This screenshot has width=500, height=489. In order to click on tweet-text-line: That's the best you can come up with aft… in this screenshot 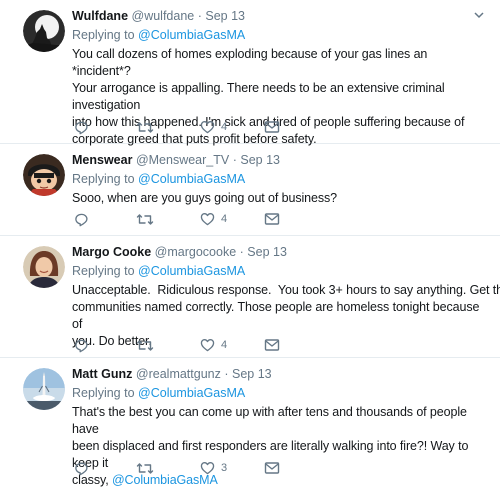, I will do `click(269, 420)`.